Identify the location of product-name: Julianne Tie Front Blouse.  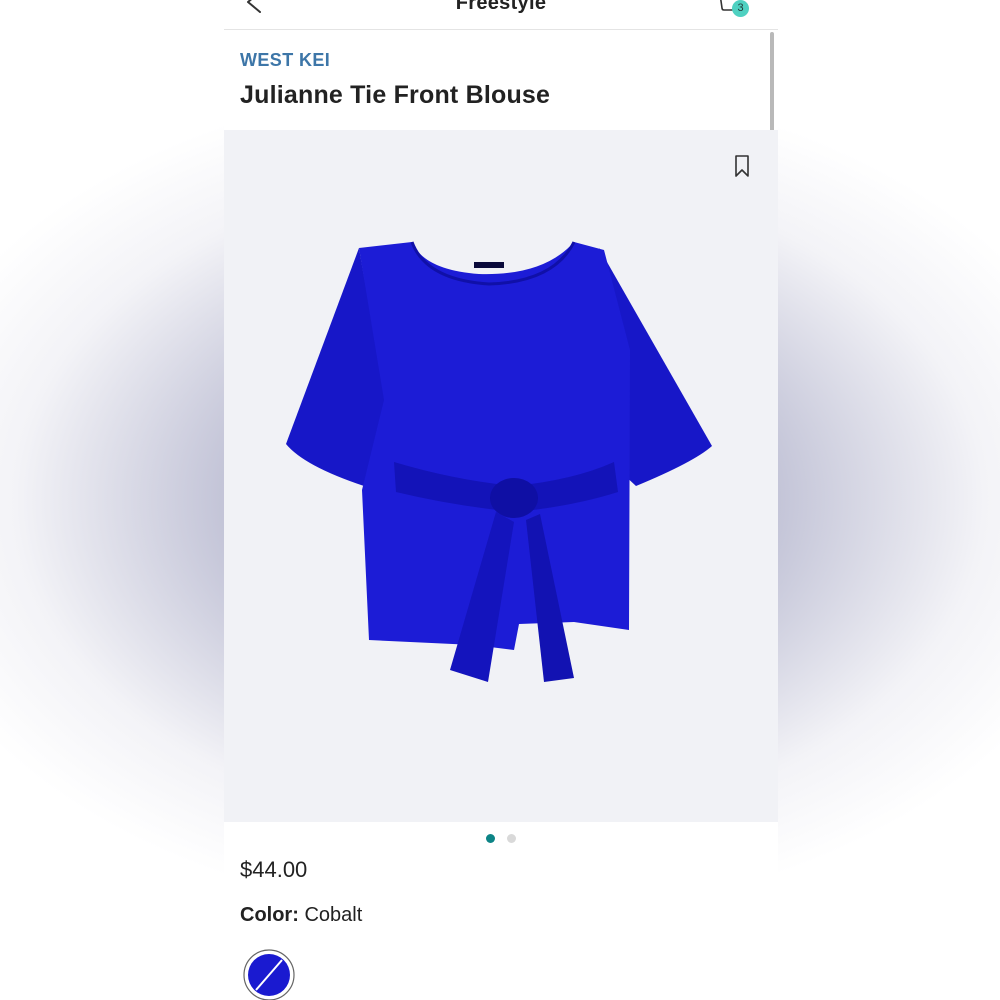
(395, 95).